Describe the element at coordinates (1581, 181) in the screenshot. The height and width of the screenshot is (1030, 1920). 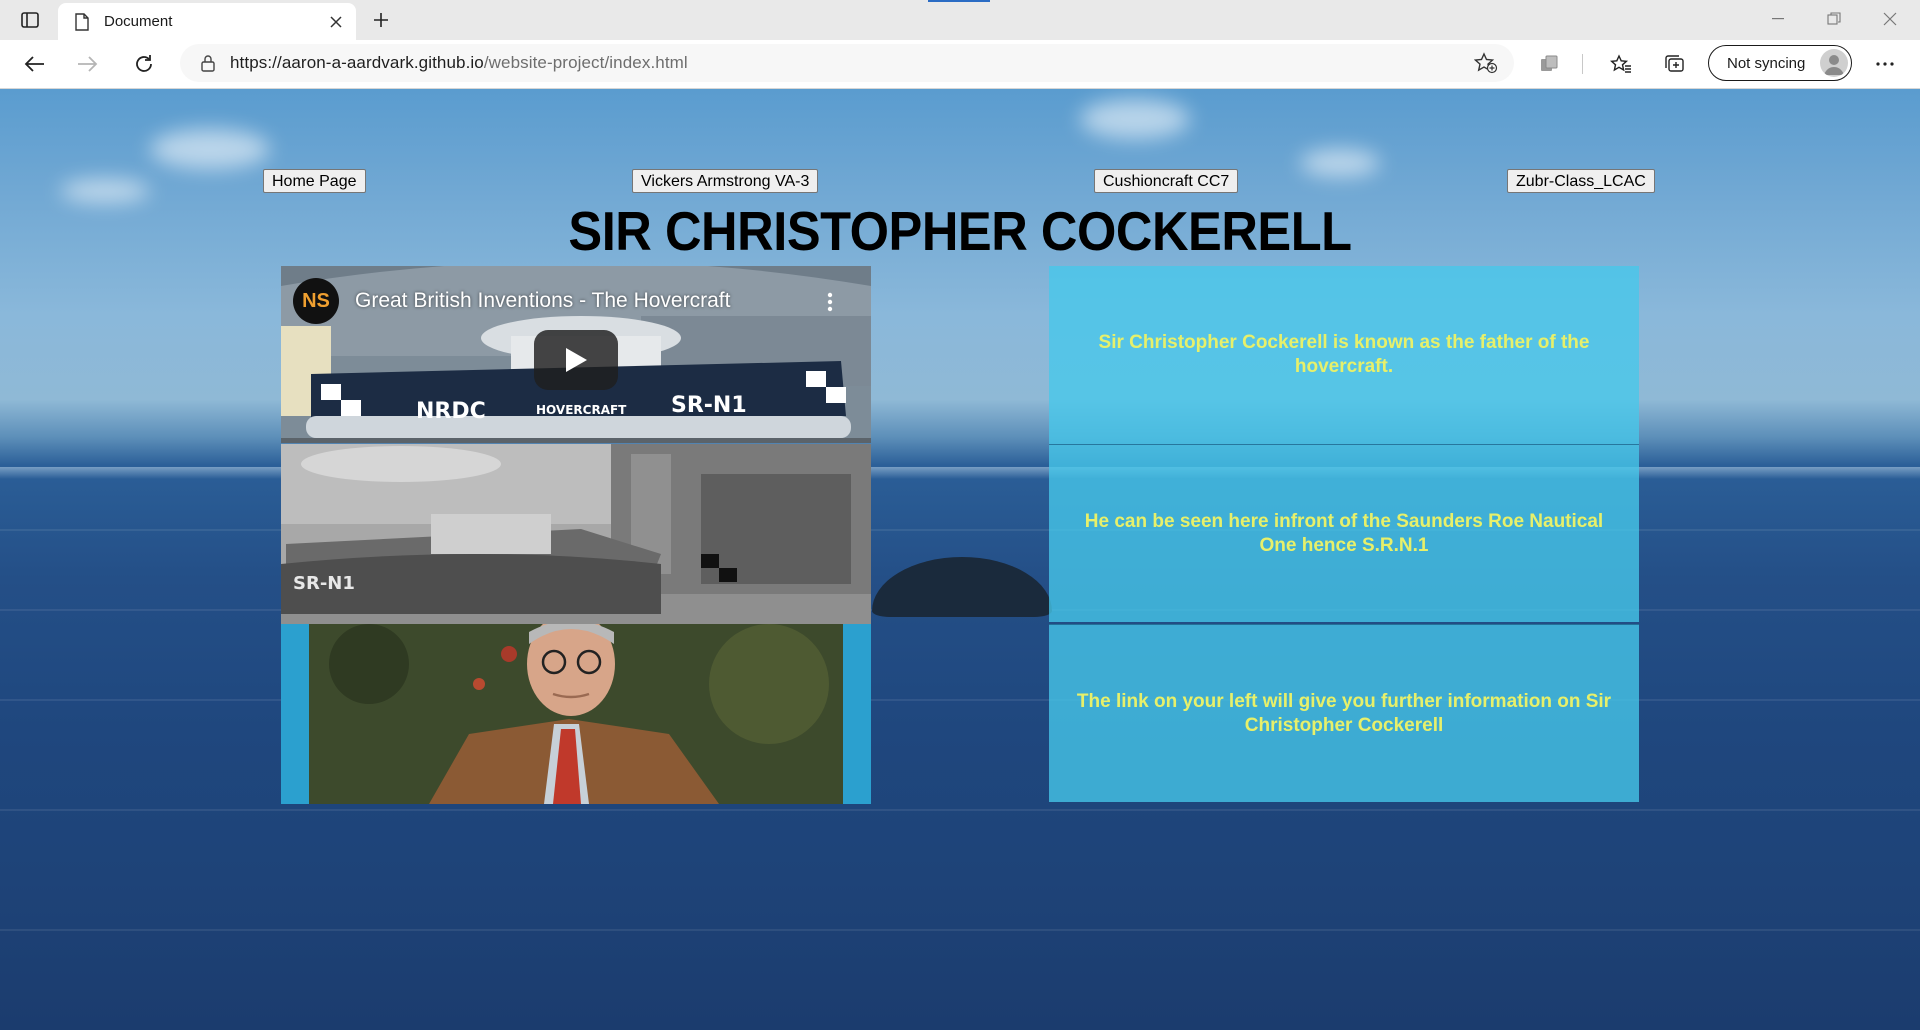
I see `nav-link-zubr-class: Zubr-Class_LCAC` at that location.